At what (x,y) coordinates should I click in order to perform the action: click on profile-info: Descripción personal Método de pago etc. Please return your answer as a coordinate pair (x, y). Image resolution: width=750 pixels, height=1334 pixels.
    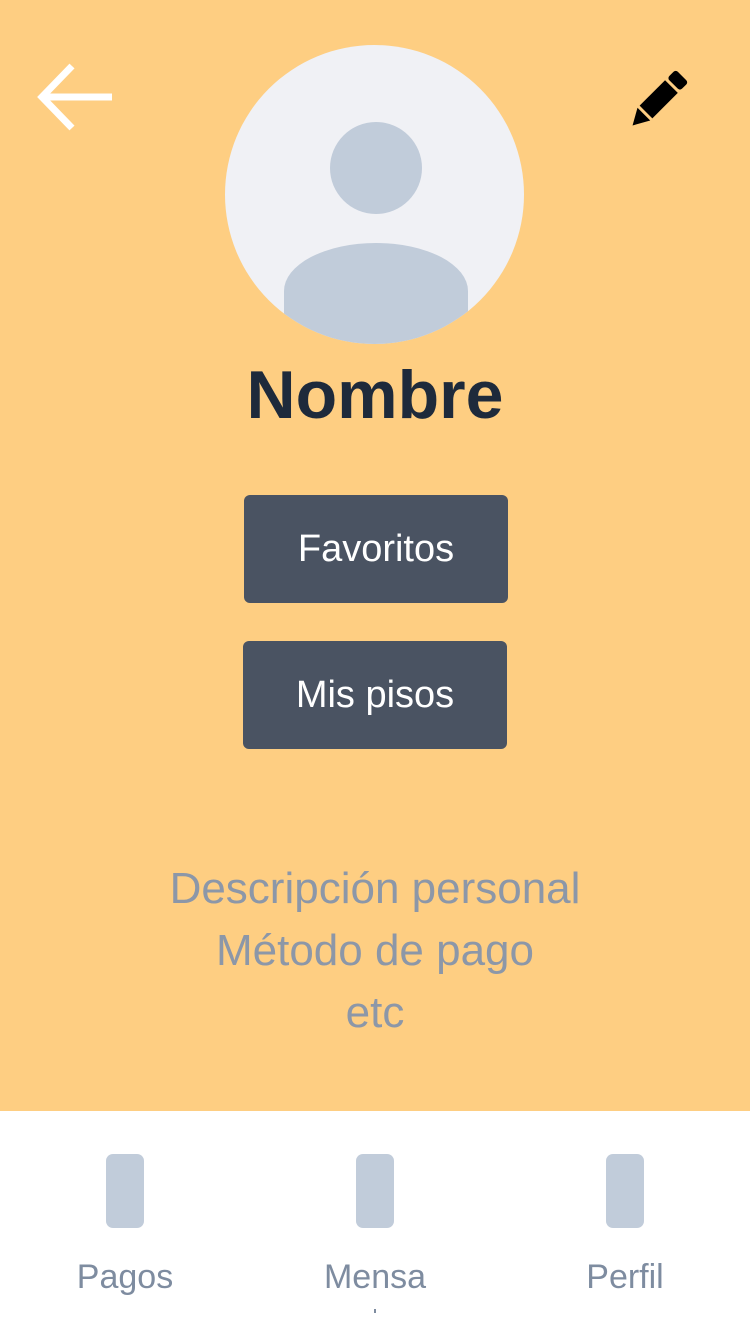
    Looking at the image, I should click on (375, 951).